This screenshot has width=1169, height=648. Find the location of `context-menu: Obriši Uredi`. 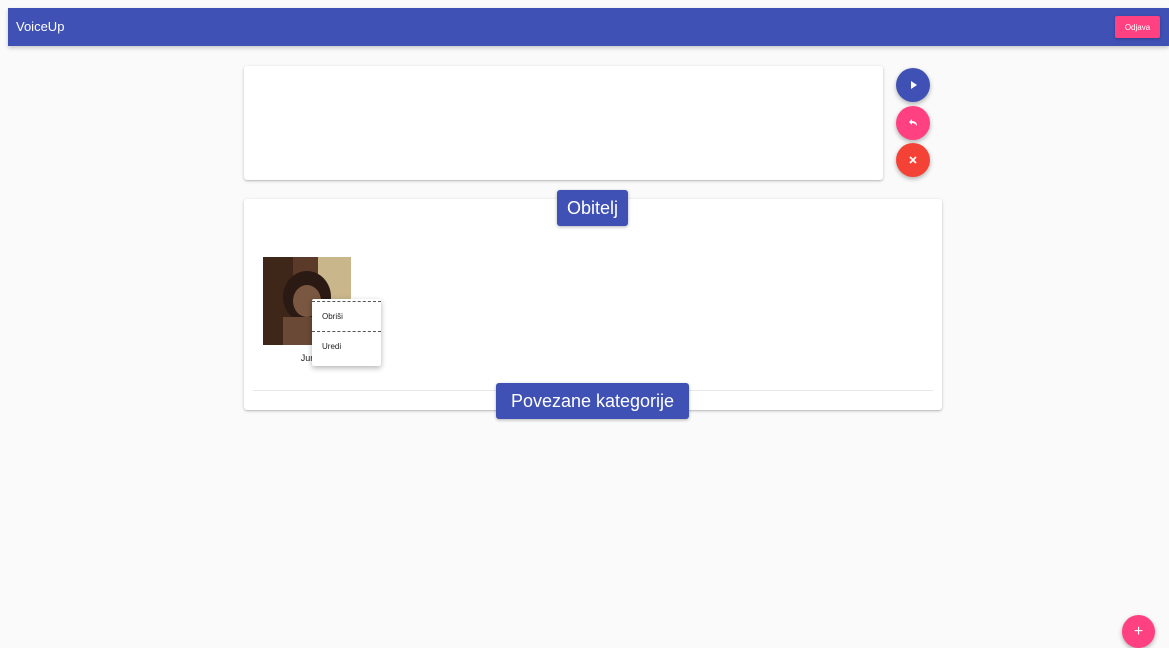

context-menu: Obriši Uredi is located at coordinates (346, 332).